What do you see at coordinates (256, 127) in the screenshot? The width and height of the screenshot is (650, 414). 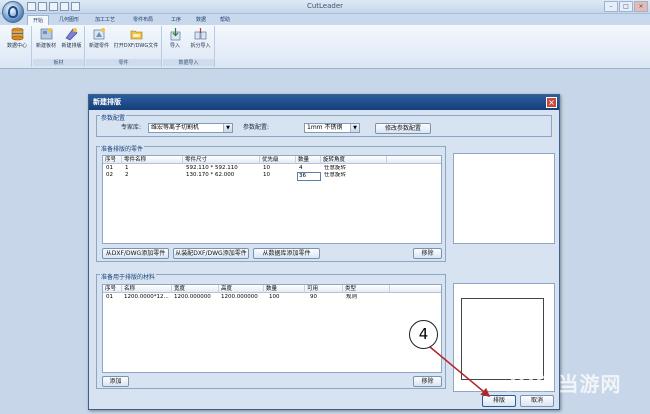 I see `param-config-label: 参数配置:` at bounding box center [256, 127].